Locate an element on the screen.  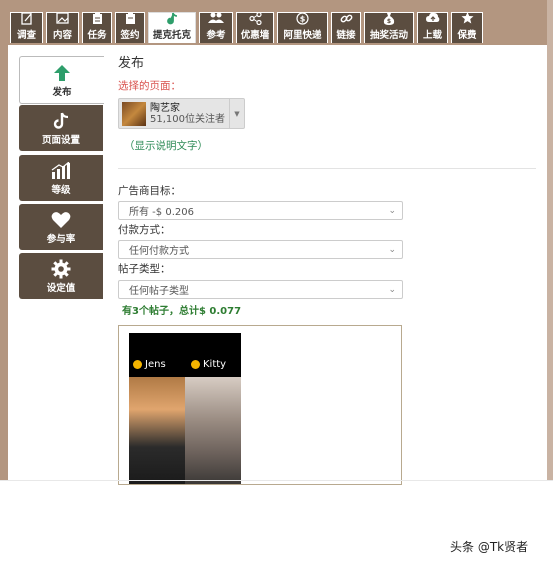
users-icon is located at coordinates (216, 19).